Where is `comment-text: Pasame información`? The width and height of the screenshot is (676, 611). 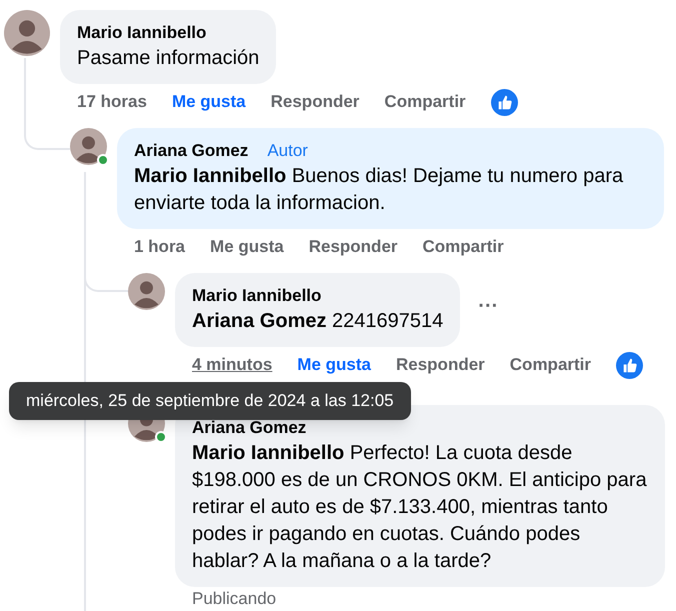 comment-text: Pasame información is located at coordinates (168, 58).